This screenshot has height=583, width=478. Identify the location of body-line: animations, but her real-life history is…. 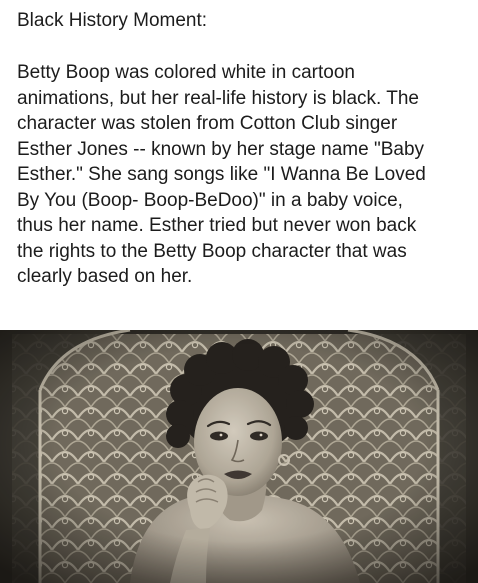
(218, 98).